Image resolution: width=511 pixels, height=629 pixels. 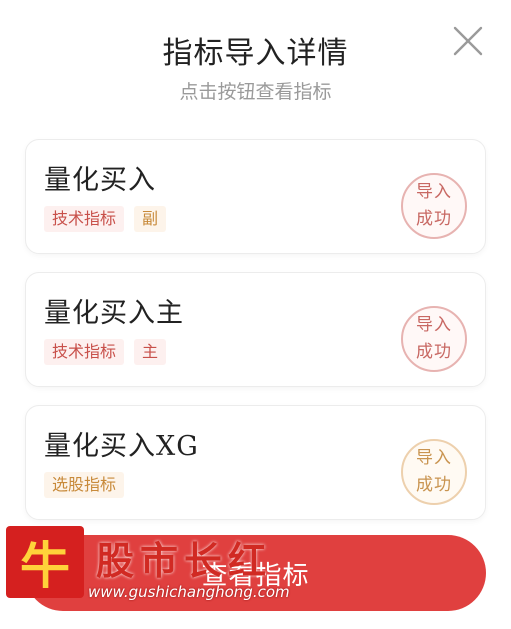 What do you see at coordinates (184, 560) in the screenshot?
I see `watermark-text: 股市长红` at bounding box center [184, 560].